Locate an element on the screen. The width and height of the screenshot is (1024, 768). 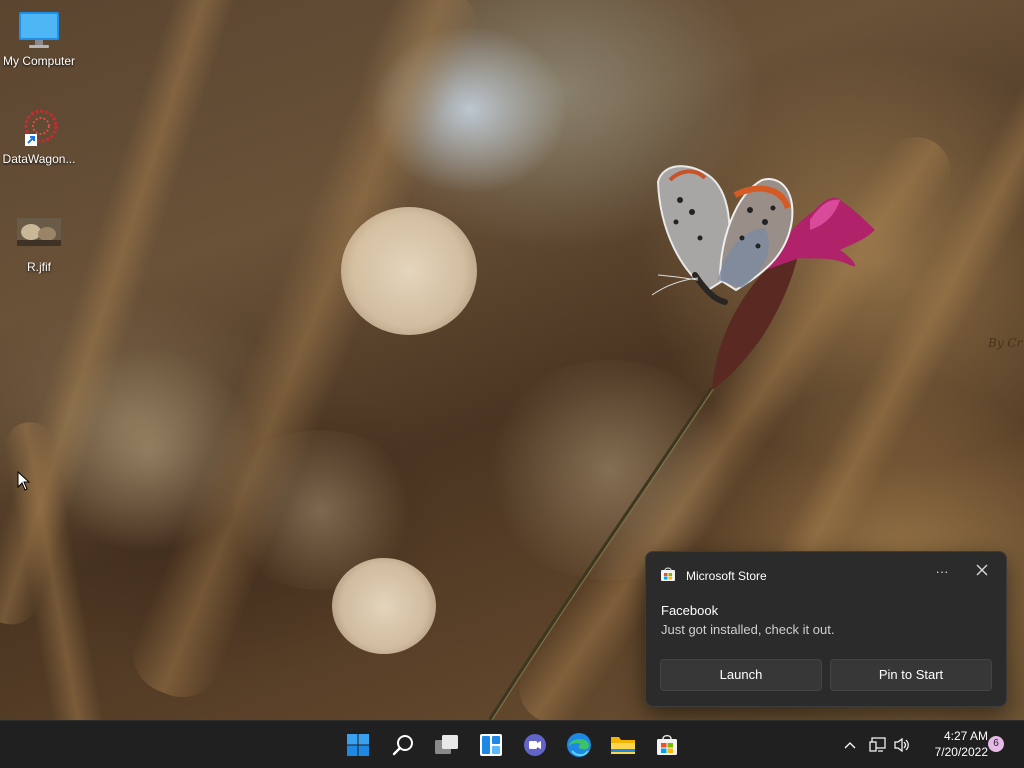
task-view-button is located at coordinates (447, 745).